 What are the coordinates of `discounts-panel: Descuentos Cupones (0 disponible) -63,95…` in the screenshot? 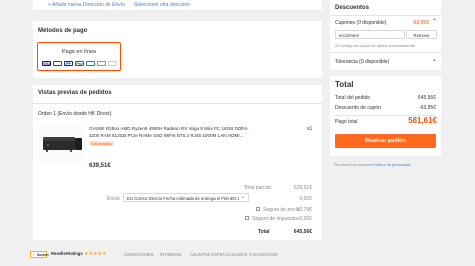 It's located at (385, 35).